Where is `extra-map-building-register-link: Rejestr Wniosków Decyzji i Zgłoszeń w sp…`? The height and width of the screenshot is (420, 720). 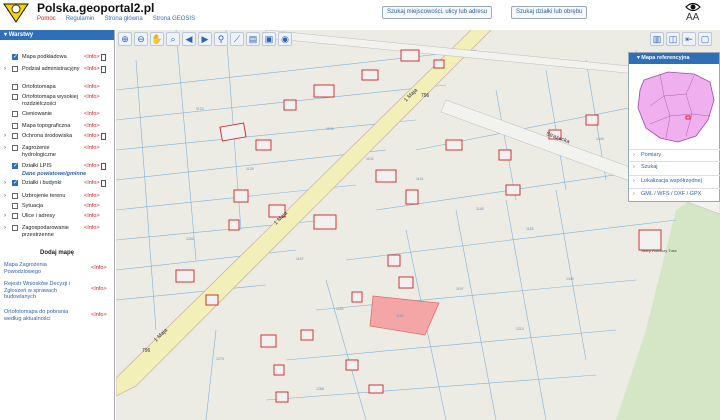
extra-map-building-register-link: Rejestr Wniosków Decyzji i Zgłoszeń w sp… is located at coordinates (40, 291).